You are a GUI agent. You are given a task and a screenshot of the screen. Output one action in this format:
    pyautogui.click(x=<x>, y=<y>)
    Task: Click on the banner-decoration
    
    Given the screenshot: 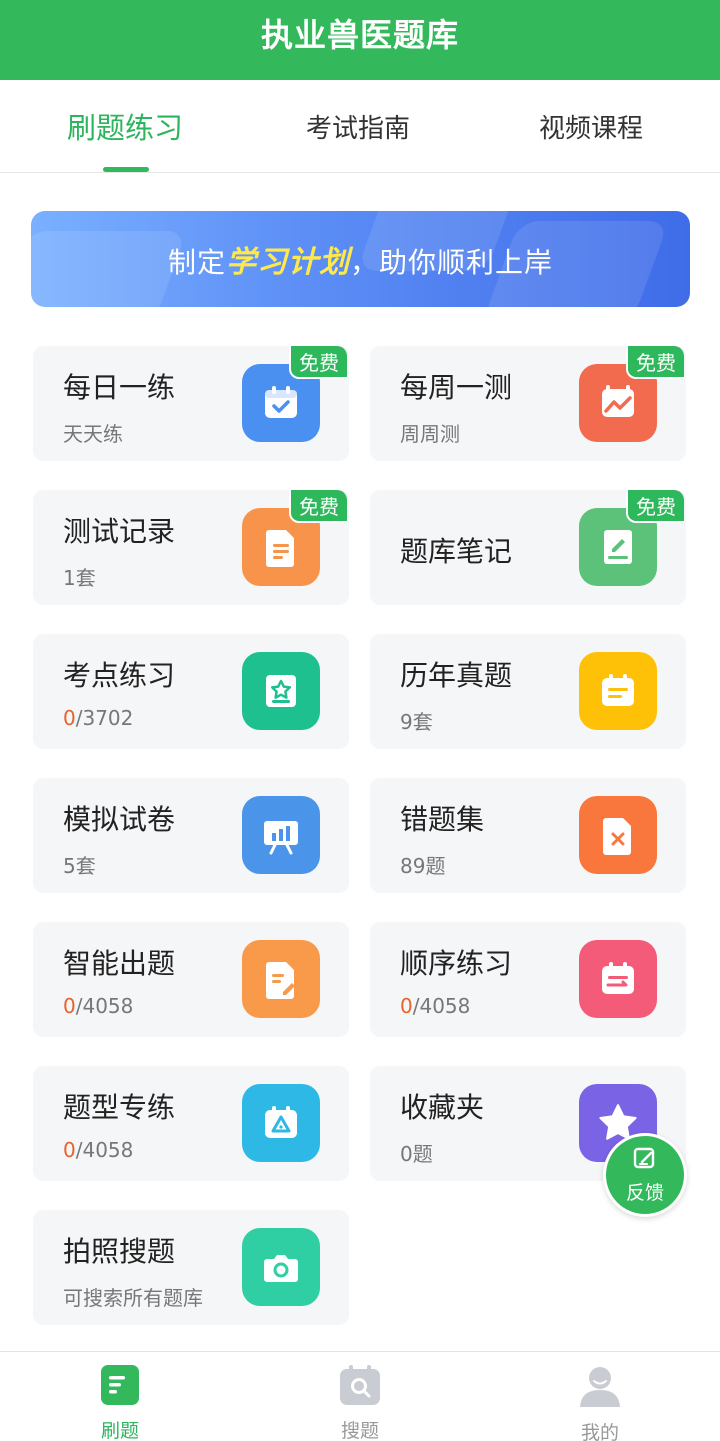 What is the action you would take?
    pyautogui.click(x=109, y=269)
    